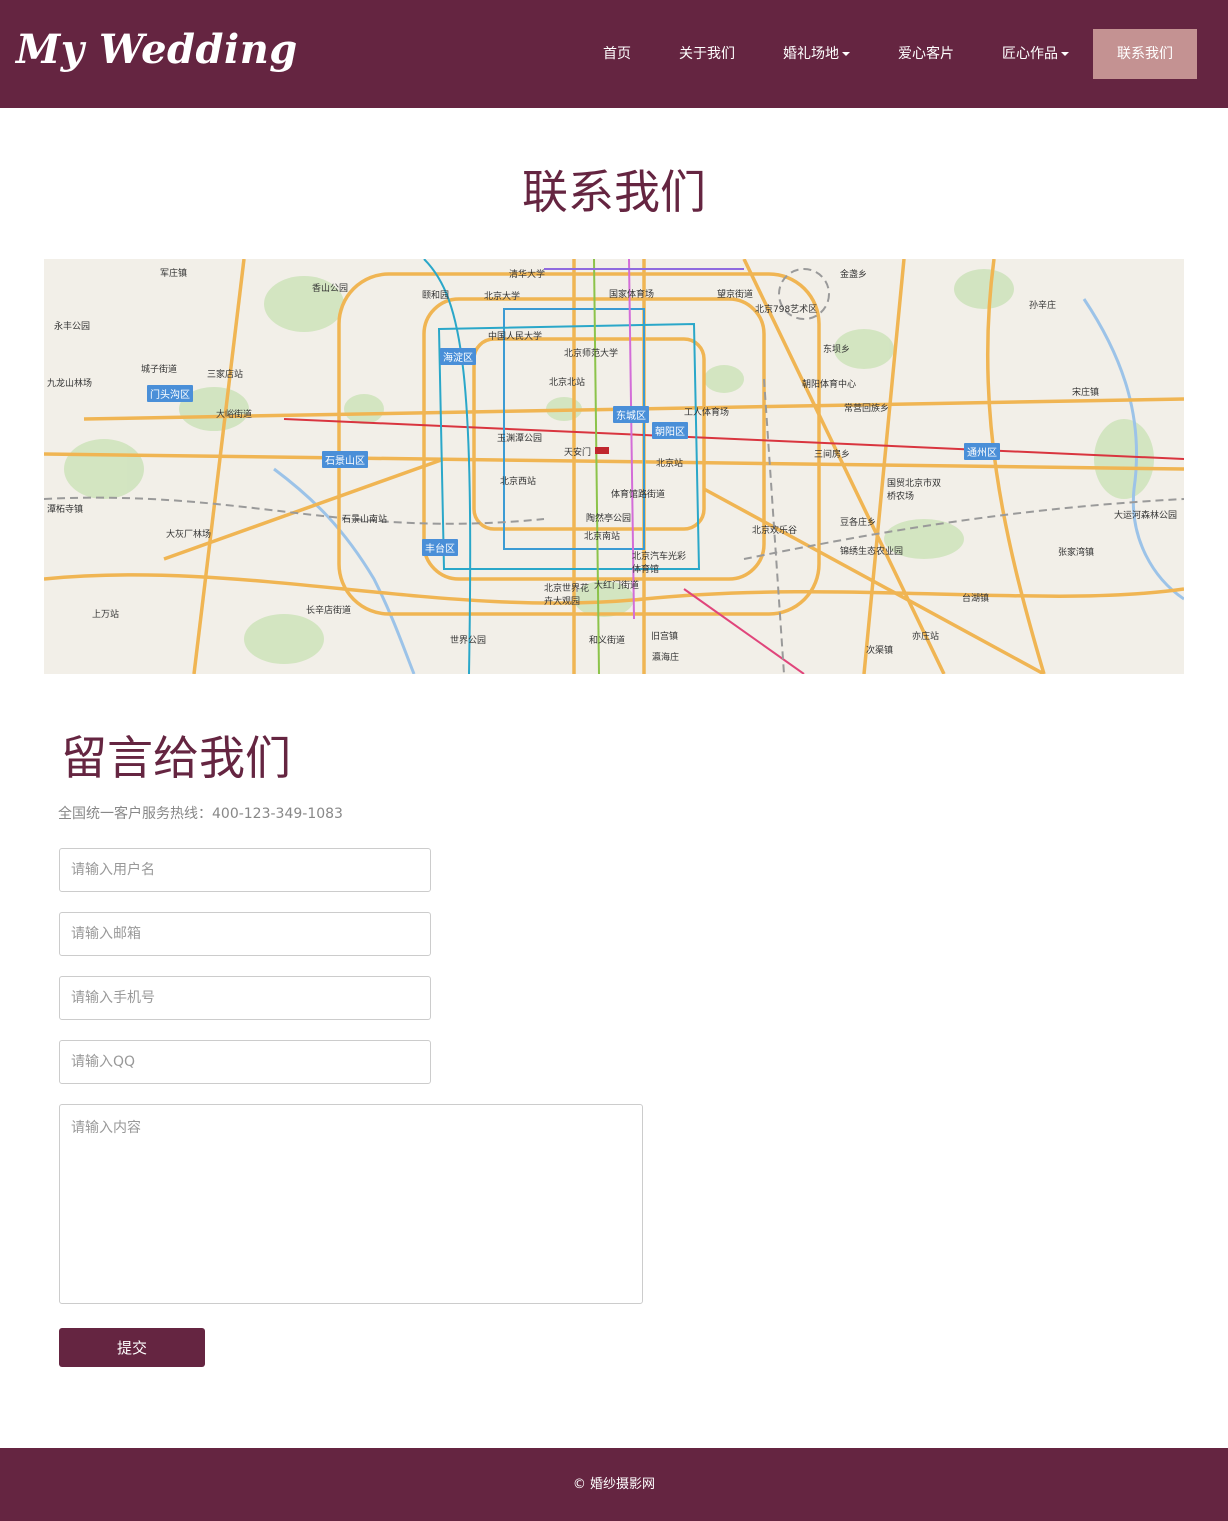 The image size is (1228, 1521). I want to click on map-place-label: 大峪街道, so click(234, 415).